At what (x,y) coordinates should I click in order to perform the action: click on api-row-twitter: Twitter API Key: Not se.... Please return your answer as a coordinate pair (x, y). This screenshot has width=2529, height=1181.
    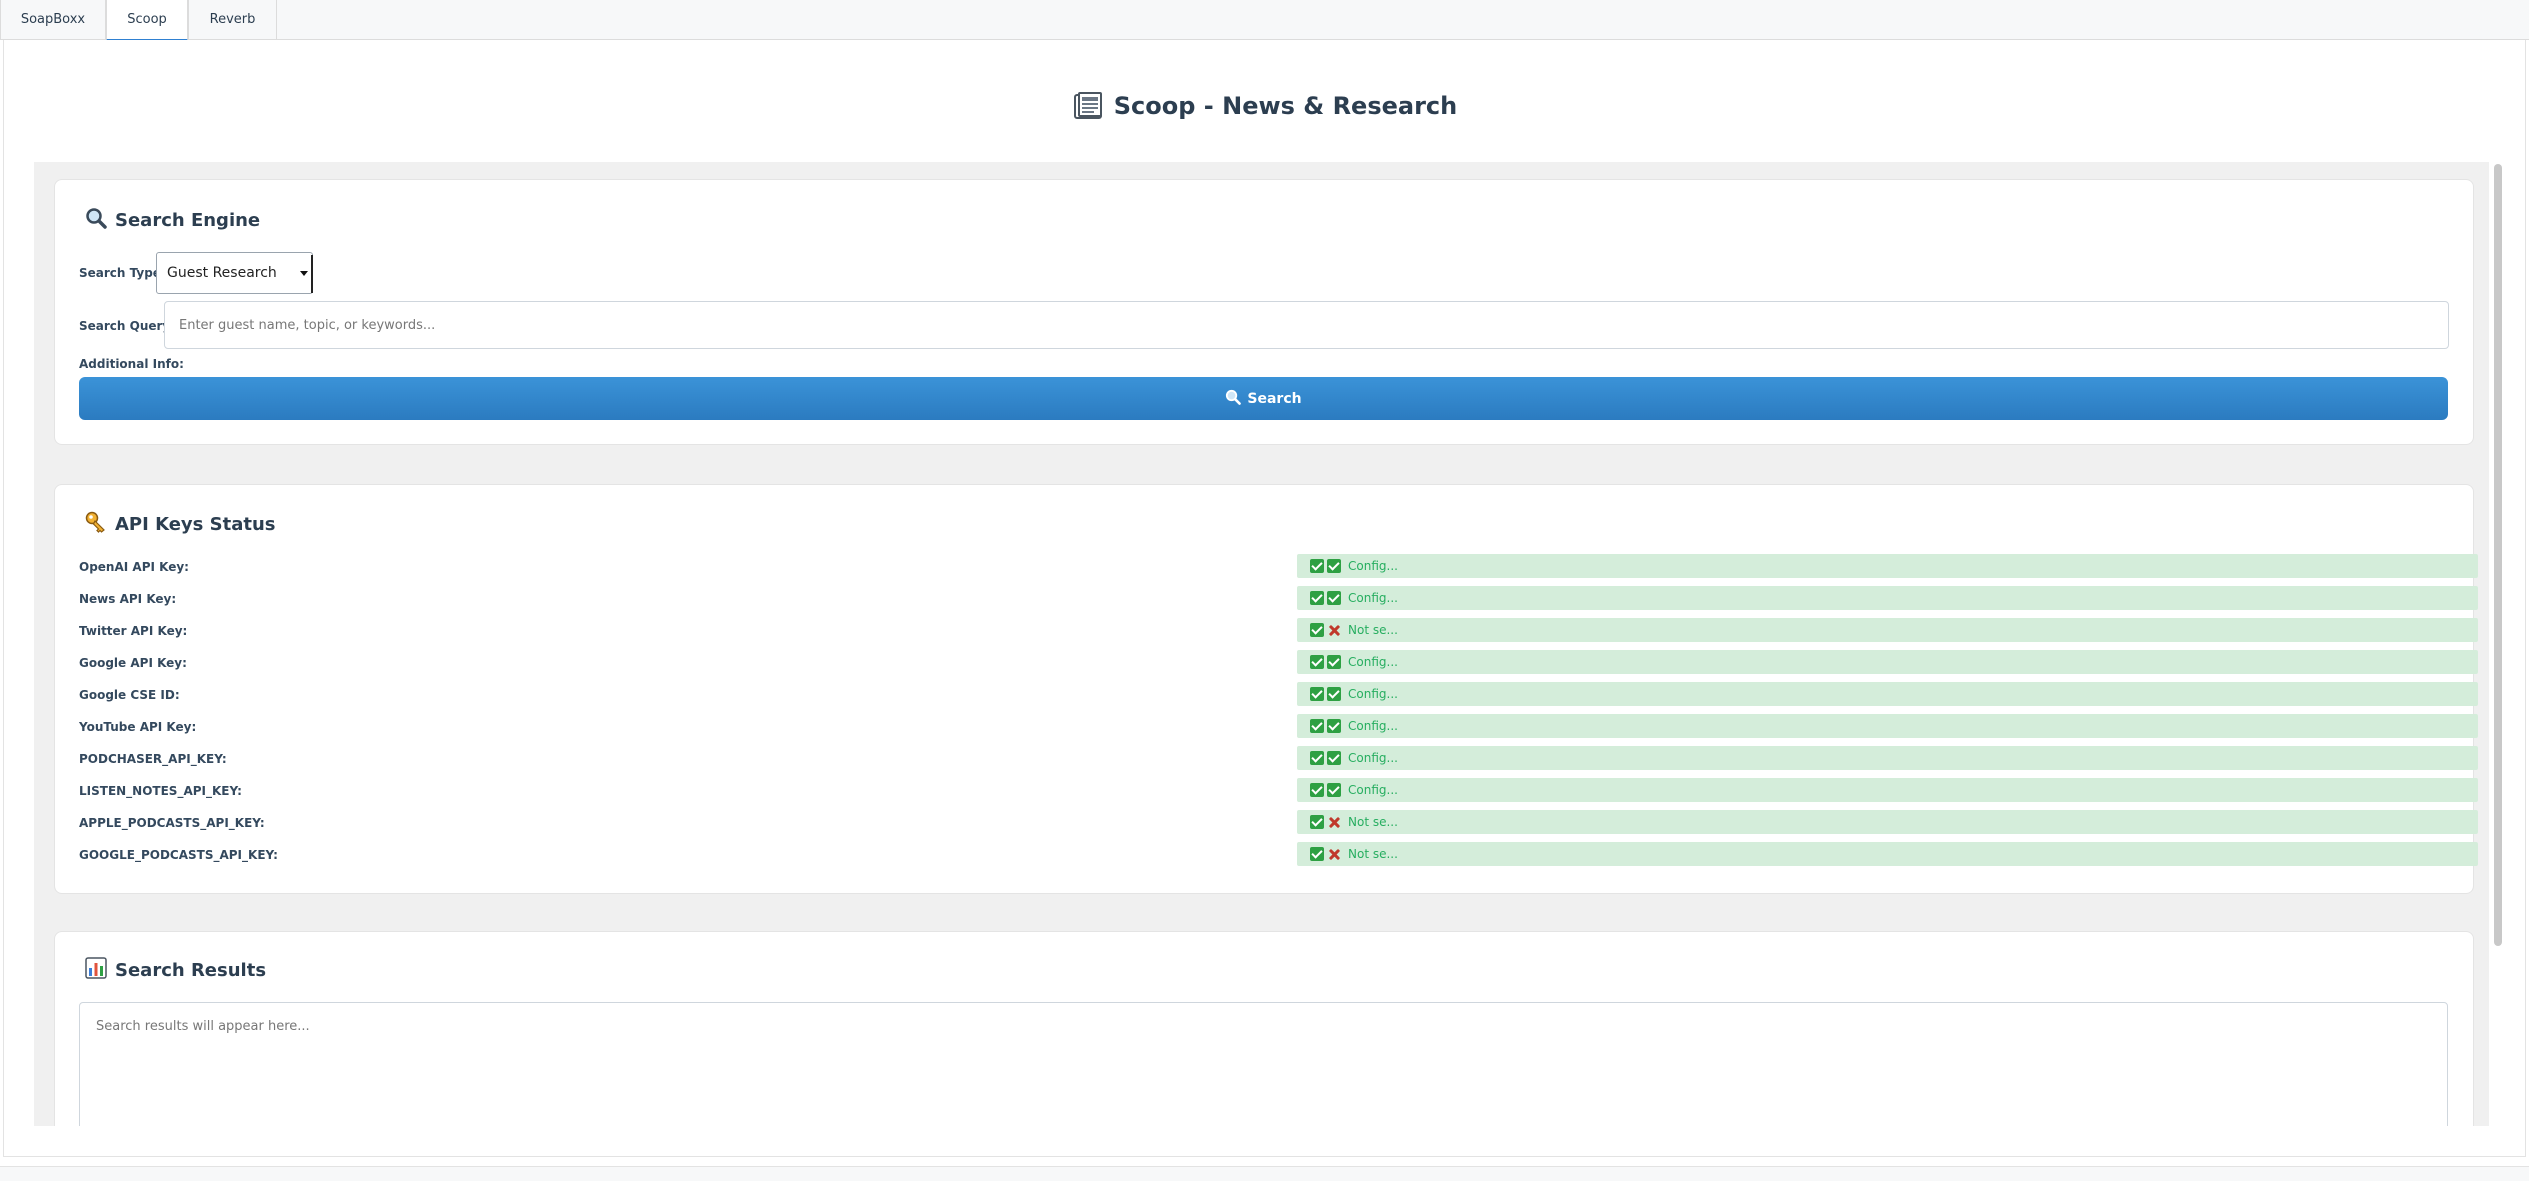
    Looking at the image, I should click on (1266, 631).